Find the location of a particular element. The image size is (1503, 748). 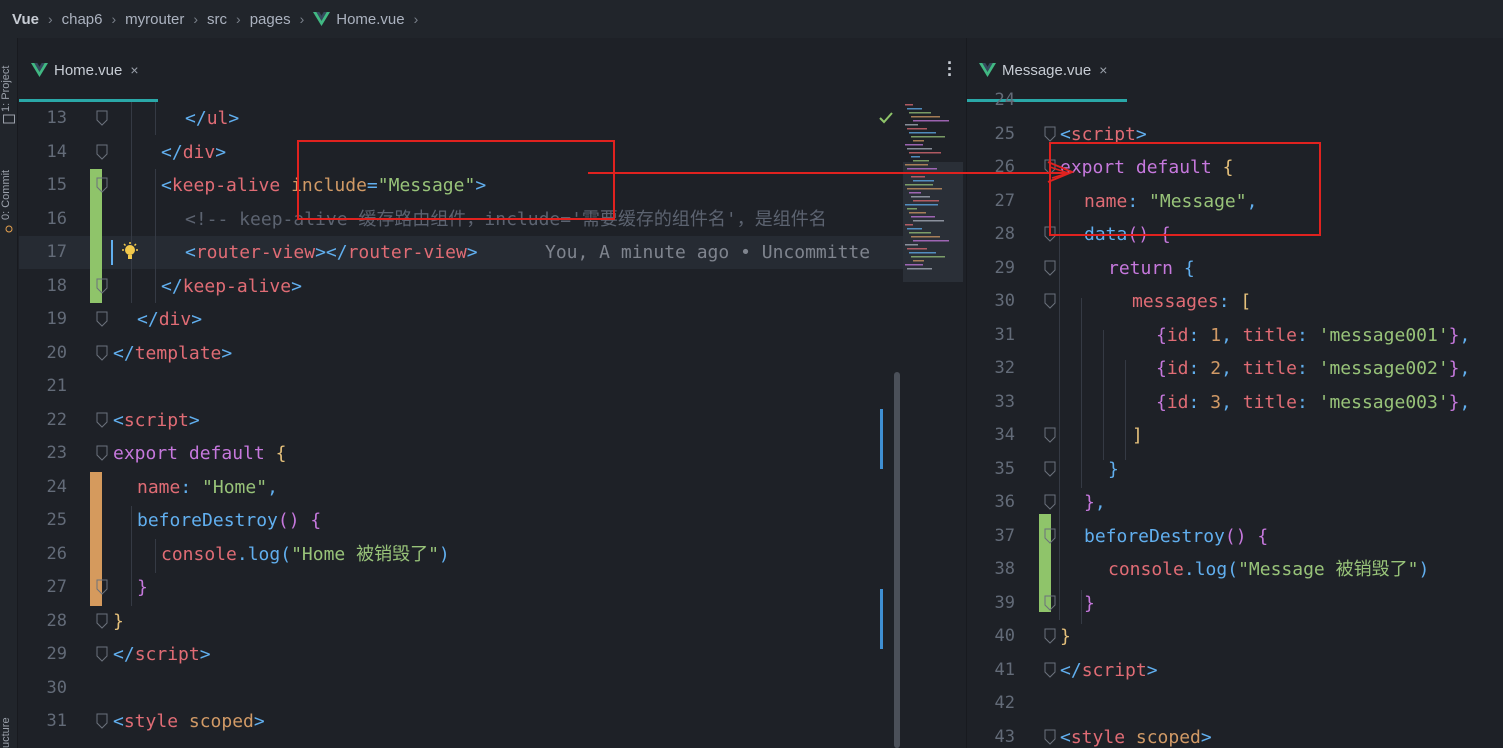

code-token: </ is located at coordinates (124, 353).